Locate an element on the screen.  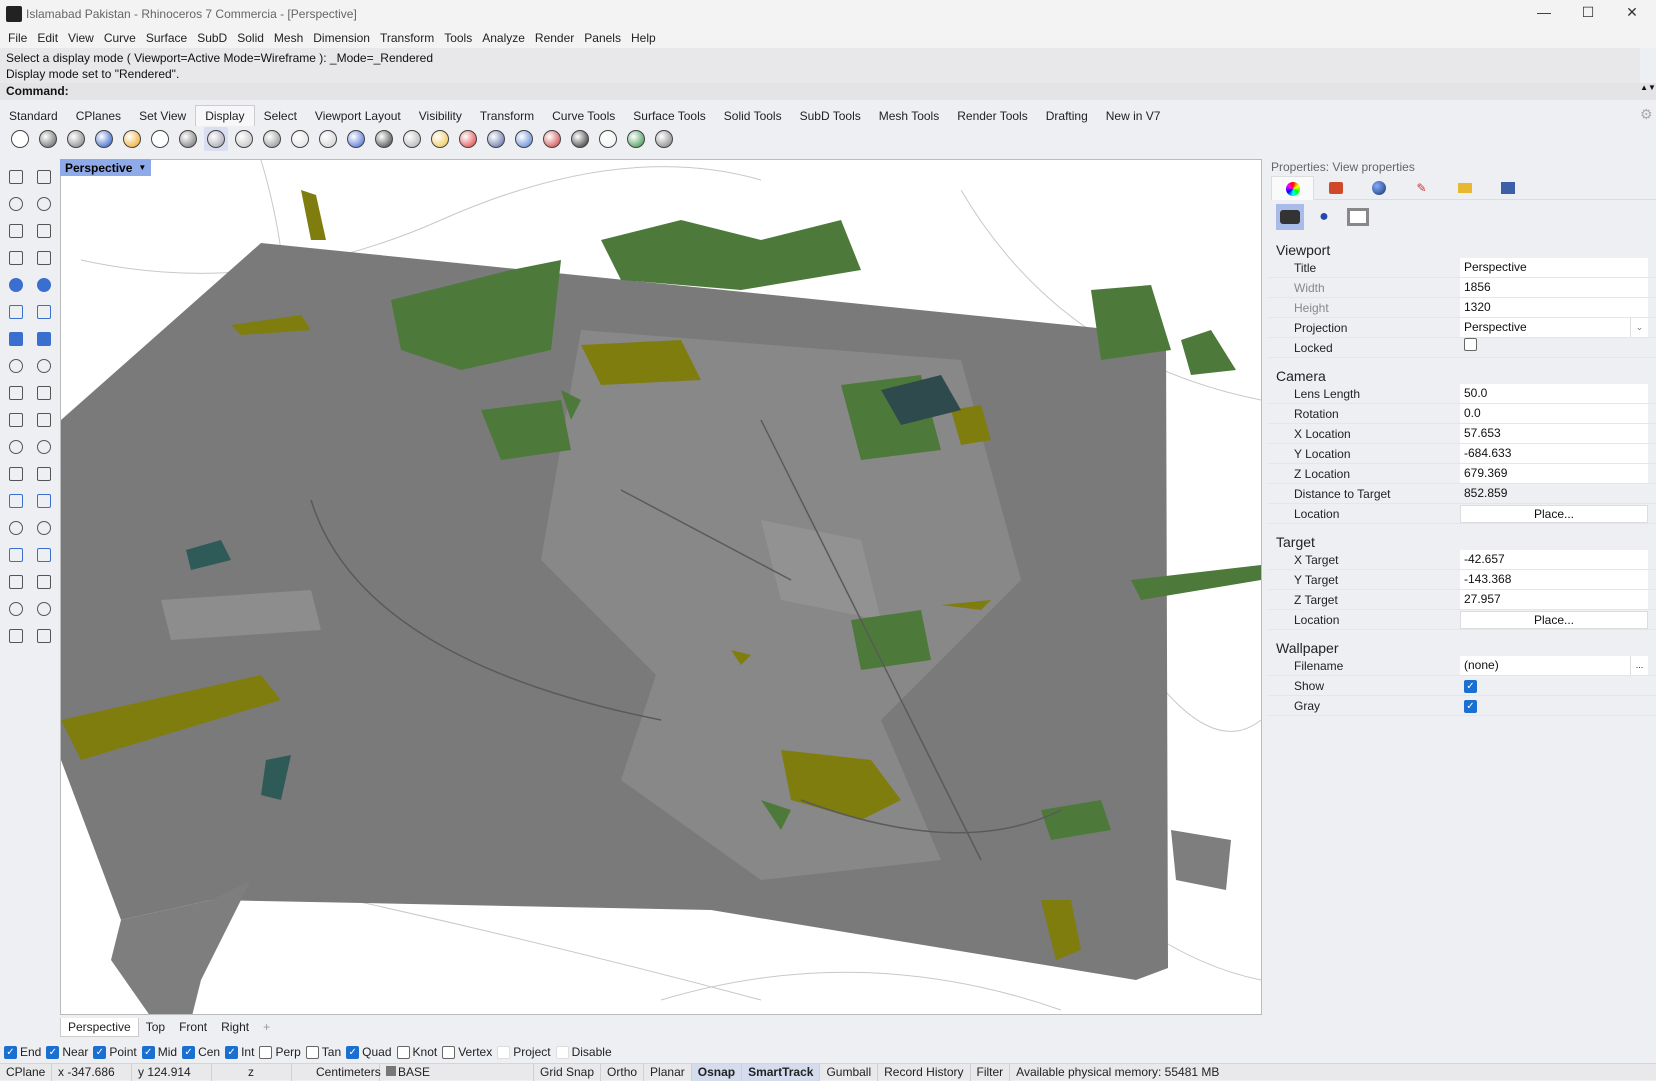
close-button: ✕ is located at coordinates (1632, 14).